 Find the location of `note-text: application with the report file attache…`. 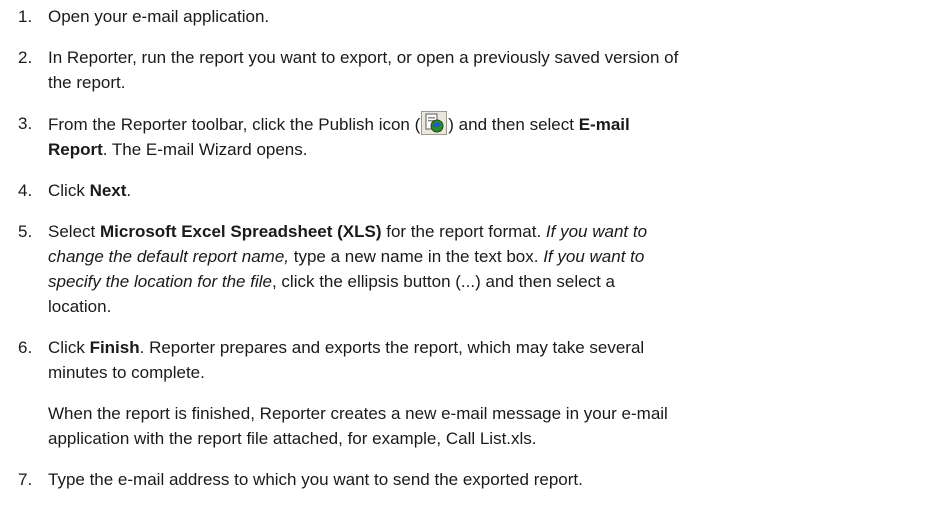

note-text: application with the report file attache… is located at coordinates (292, 438).